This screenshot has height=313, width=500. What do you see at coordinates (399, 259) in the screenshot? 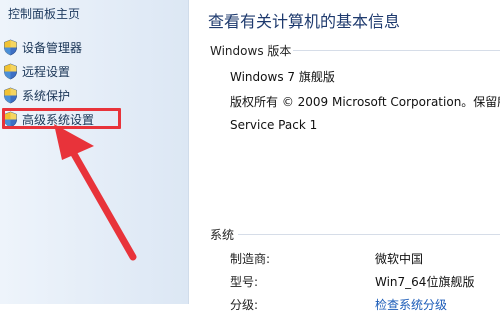
I see `manufacturer-value: 微软中国` at bounding box center [399, 259].